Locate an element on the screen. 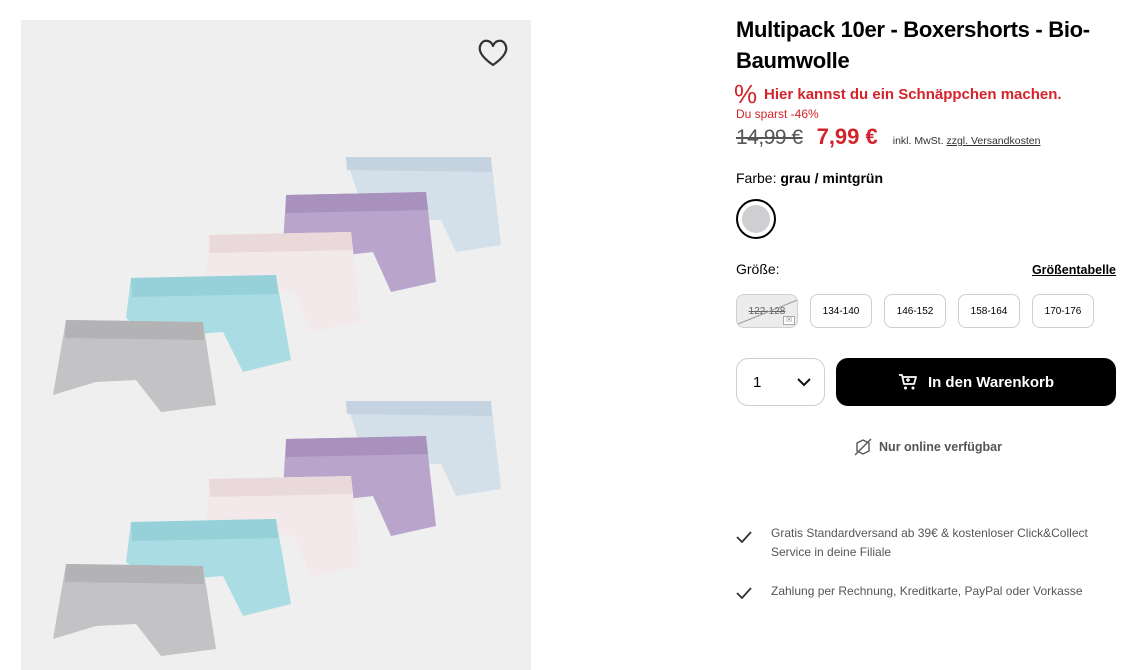 Image resolution: width=1128 pixels, height=670 pixels. color-label: Farbe: is located at coordinates (756, 178).